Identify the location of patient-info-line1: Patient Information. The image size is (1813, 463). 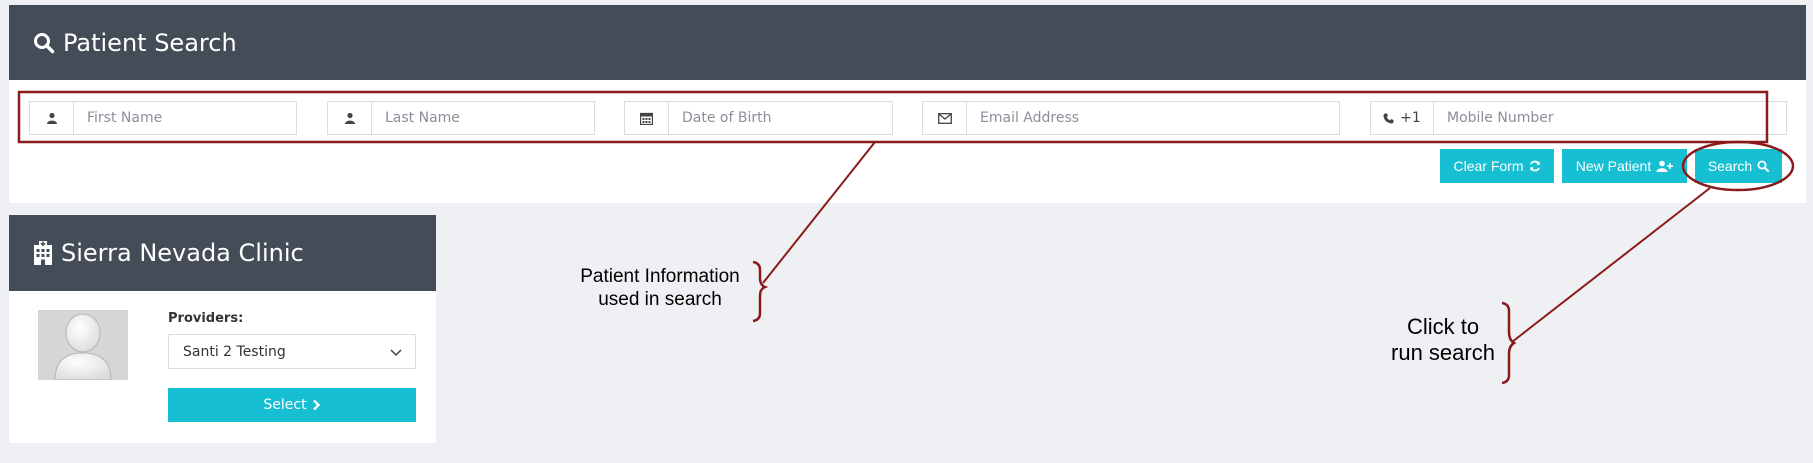
(660, 276).